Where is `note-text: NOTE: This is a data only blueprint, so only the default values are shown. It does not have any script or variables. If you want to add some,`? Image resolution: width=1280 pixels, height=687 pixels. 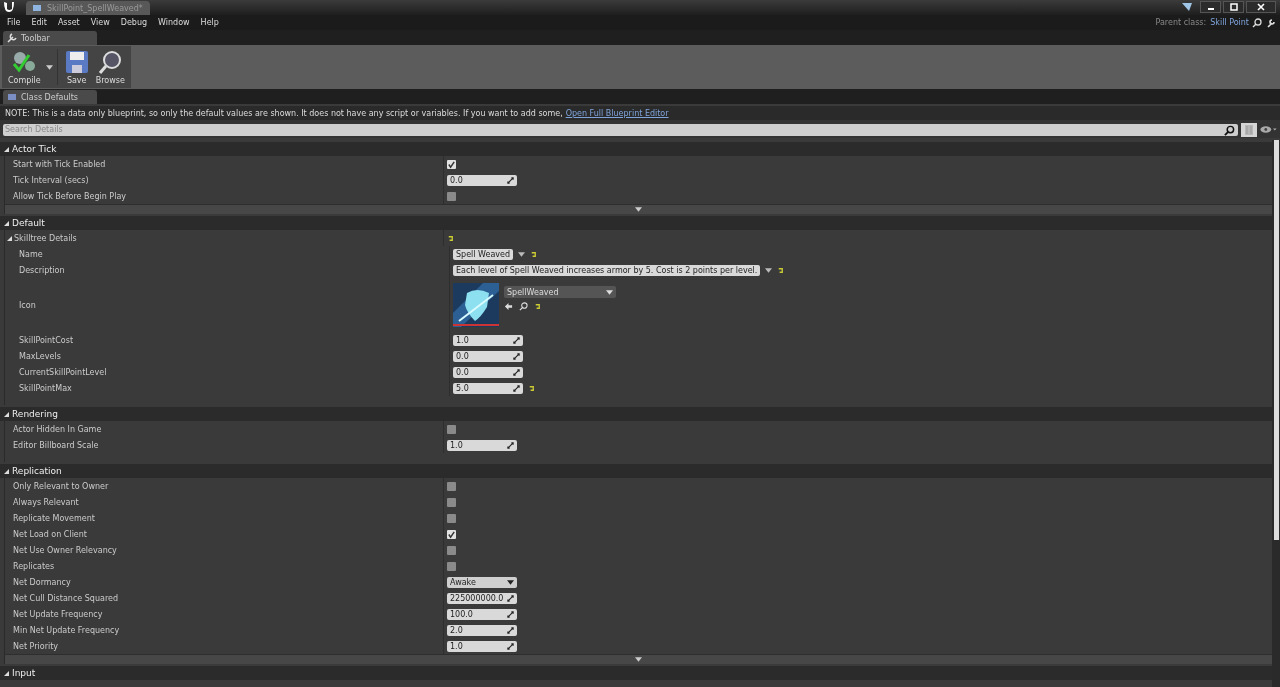
note-text: NOTE: This is a data only blueprint, so only the default values are shown. It does not have any script or variables. If you want to add some, is located at coordinates (284, 113).